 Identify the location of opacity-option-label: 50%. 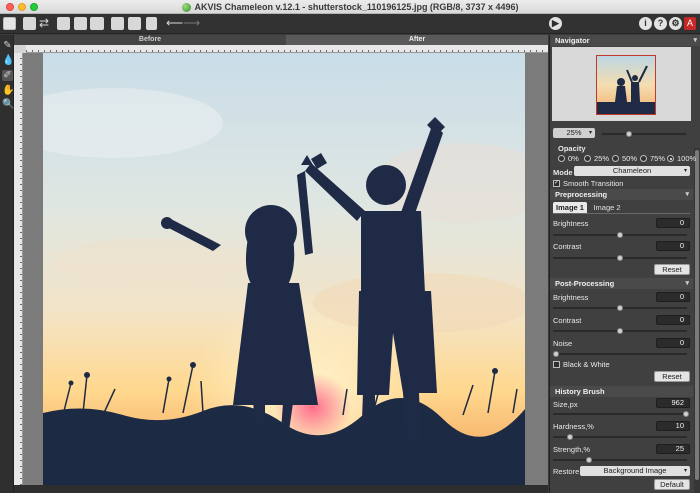
(630, 158).